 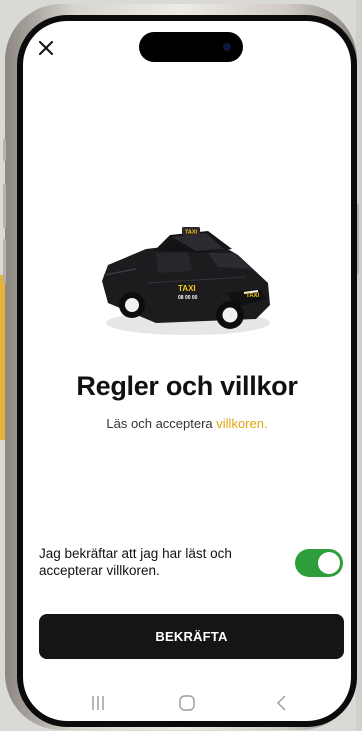 I want to click on car-door-logo: TAXI, so click(x=187, y=288).